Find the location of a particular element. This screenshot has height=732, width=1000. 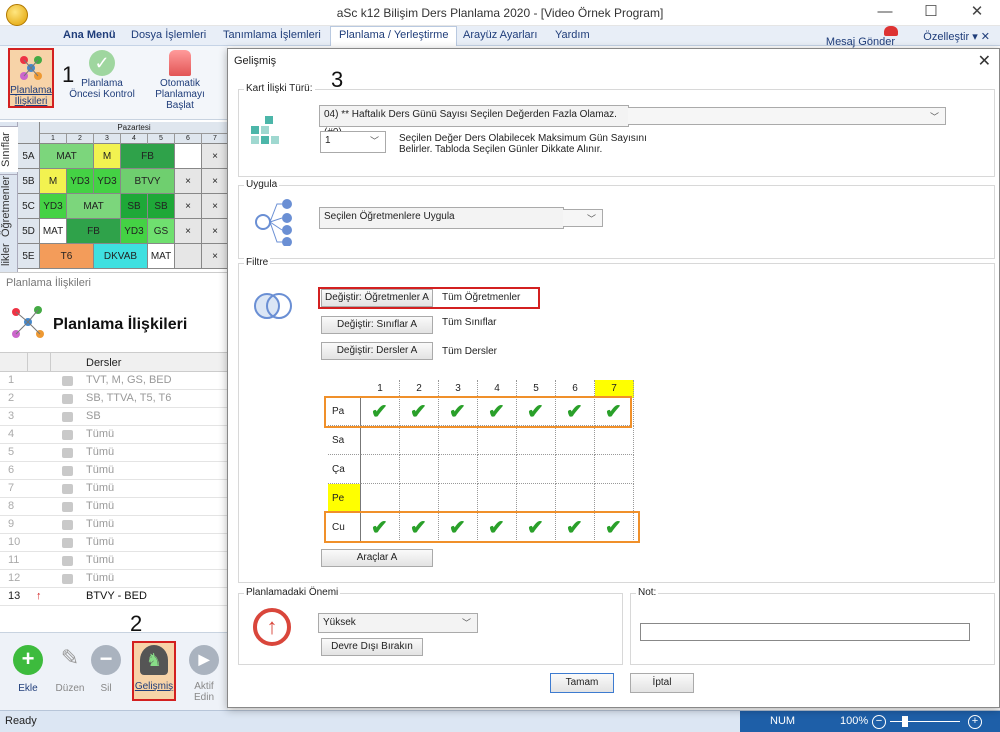

close-button: ✕ is located at coordinates (977, 13).